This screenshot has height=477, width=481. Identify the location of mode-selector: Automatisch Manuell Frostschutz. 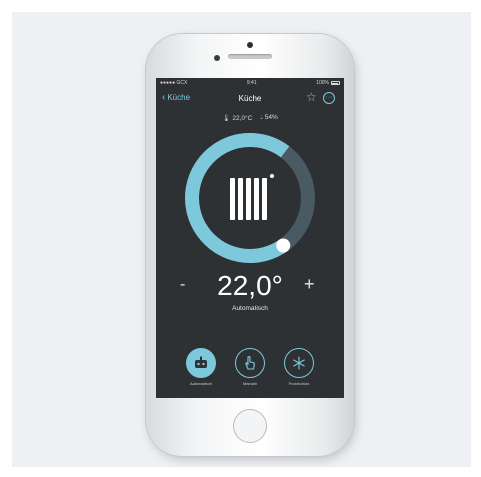
(250, 371).